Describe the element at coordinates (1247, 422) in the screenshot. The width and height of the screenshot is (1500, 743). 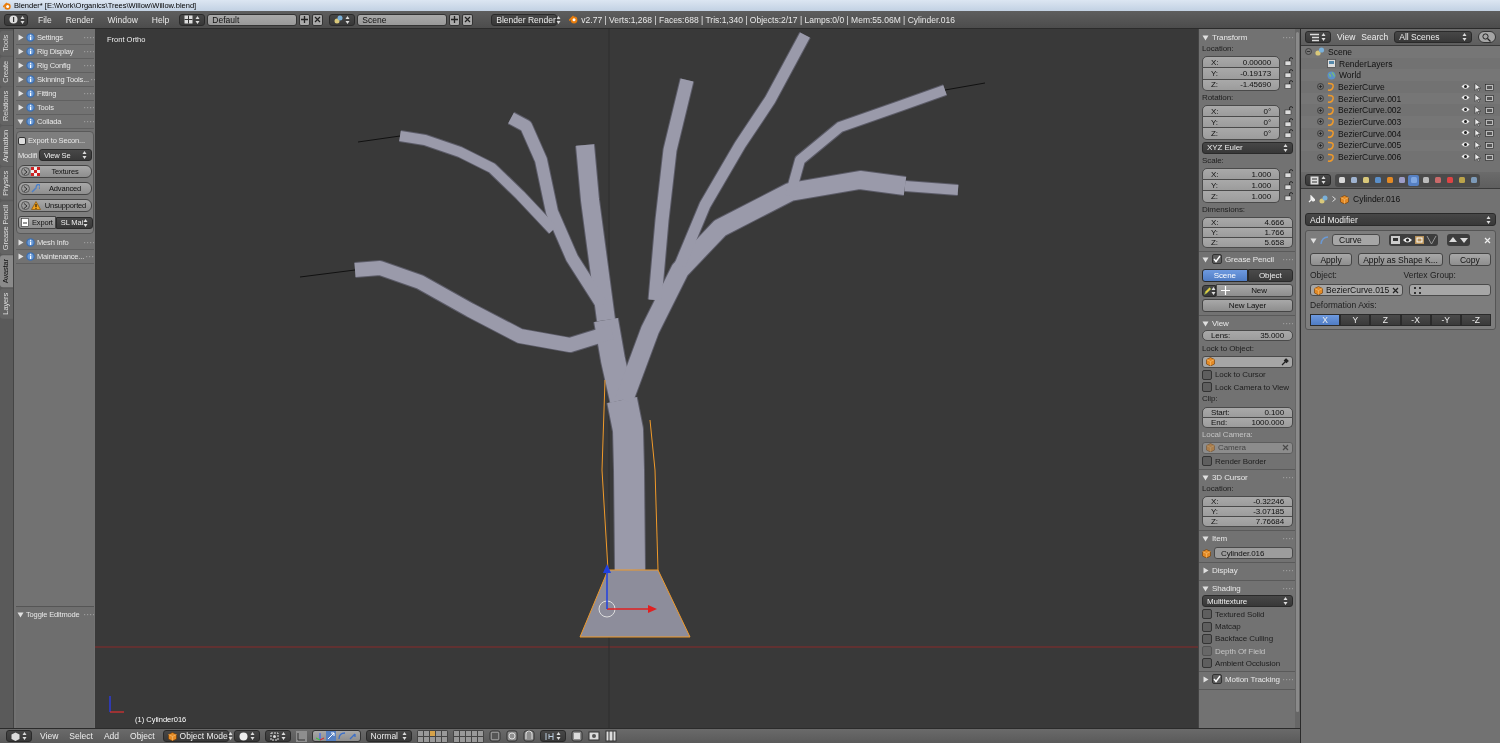
I see `number-field: End: 1000.000` at that location.